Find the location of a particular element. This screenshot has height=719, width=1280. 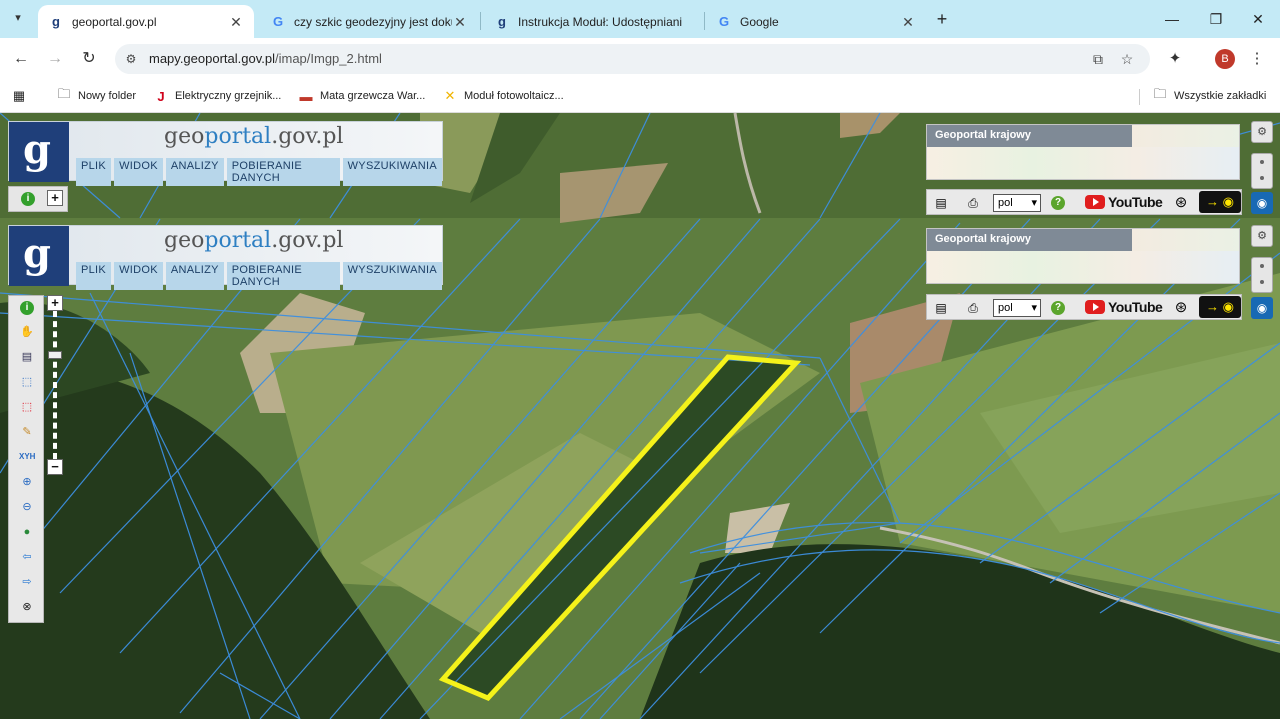

profile-avatar: B is located at coordinates (1225, 59).